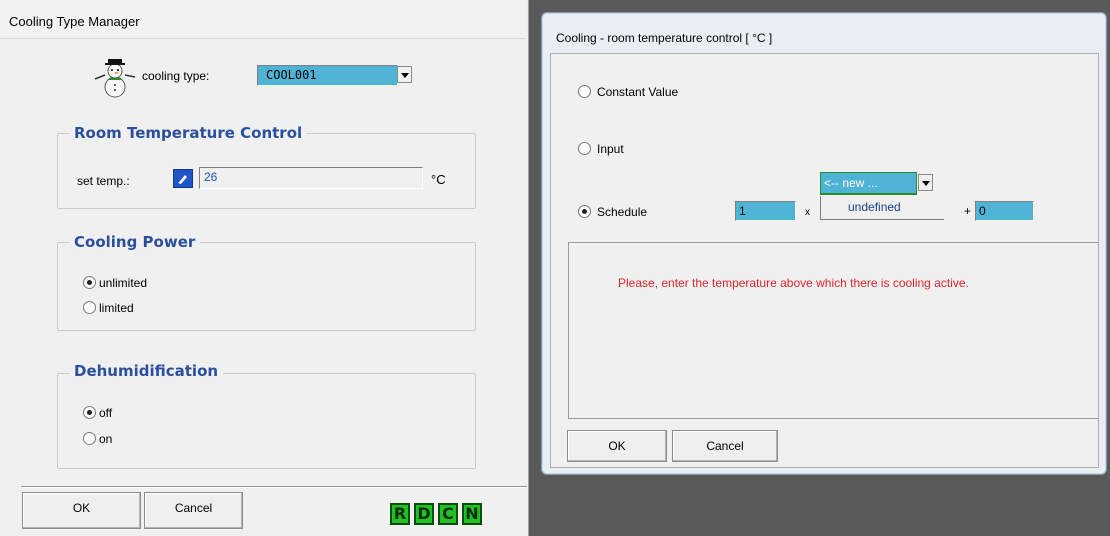 The image size is (1110, 536). I want to click on unlimited-radio, so click(89, 282).